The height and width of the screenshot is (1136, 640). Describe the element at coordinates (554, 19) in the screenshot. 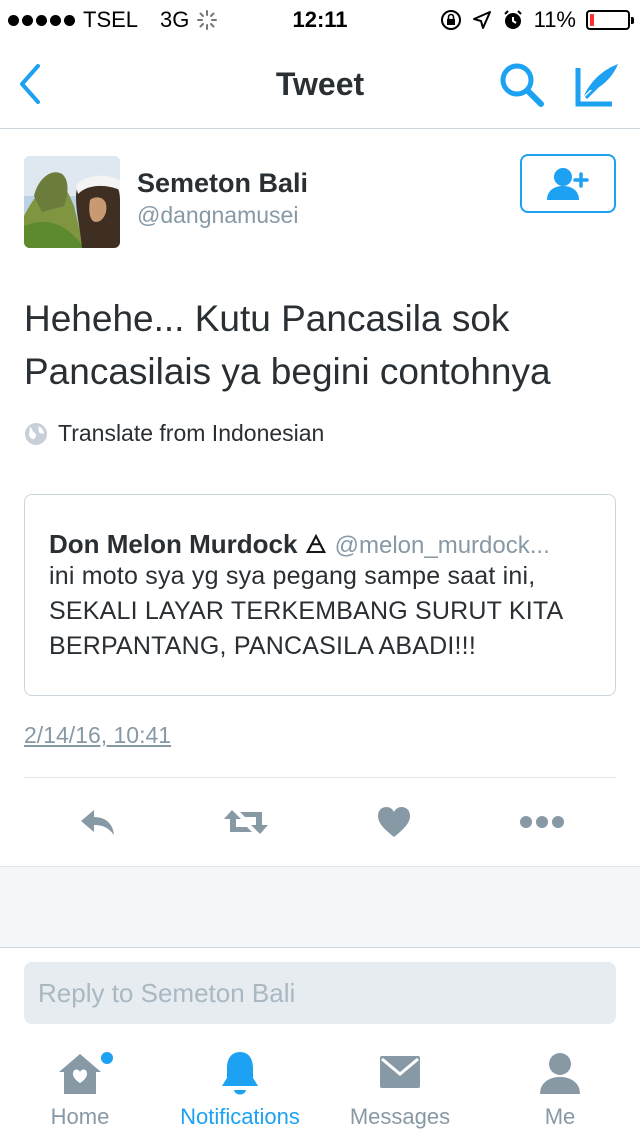

I see `battery-percent: 11%` at that location.